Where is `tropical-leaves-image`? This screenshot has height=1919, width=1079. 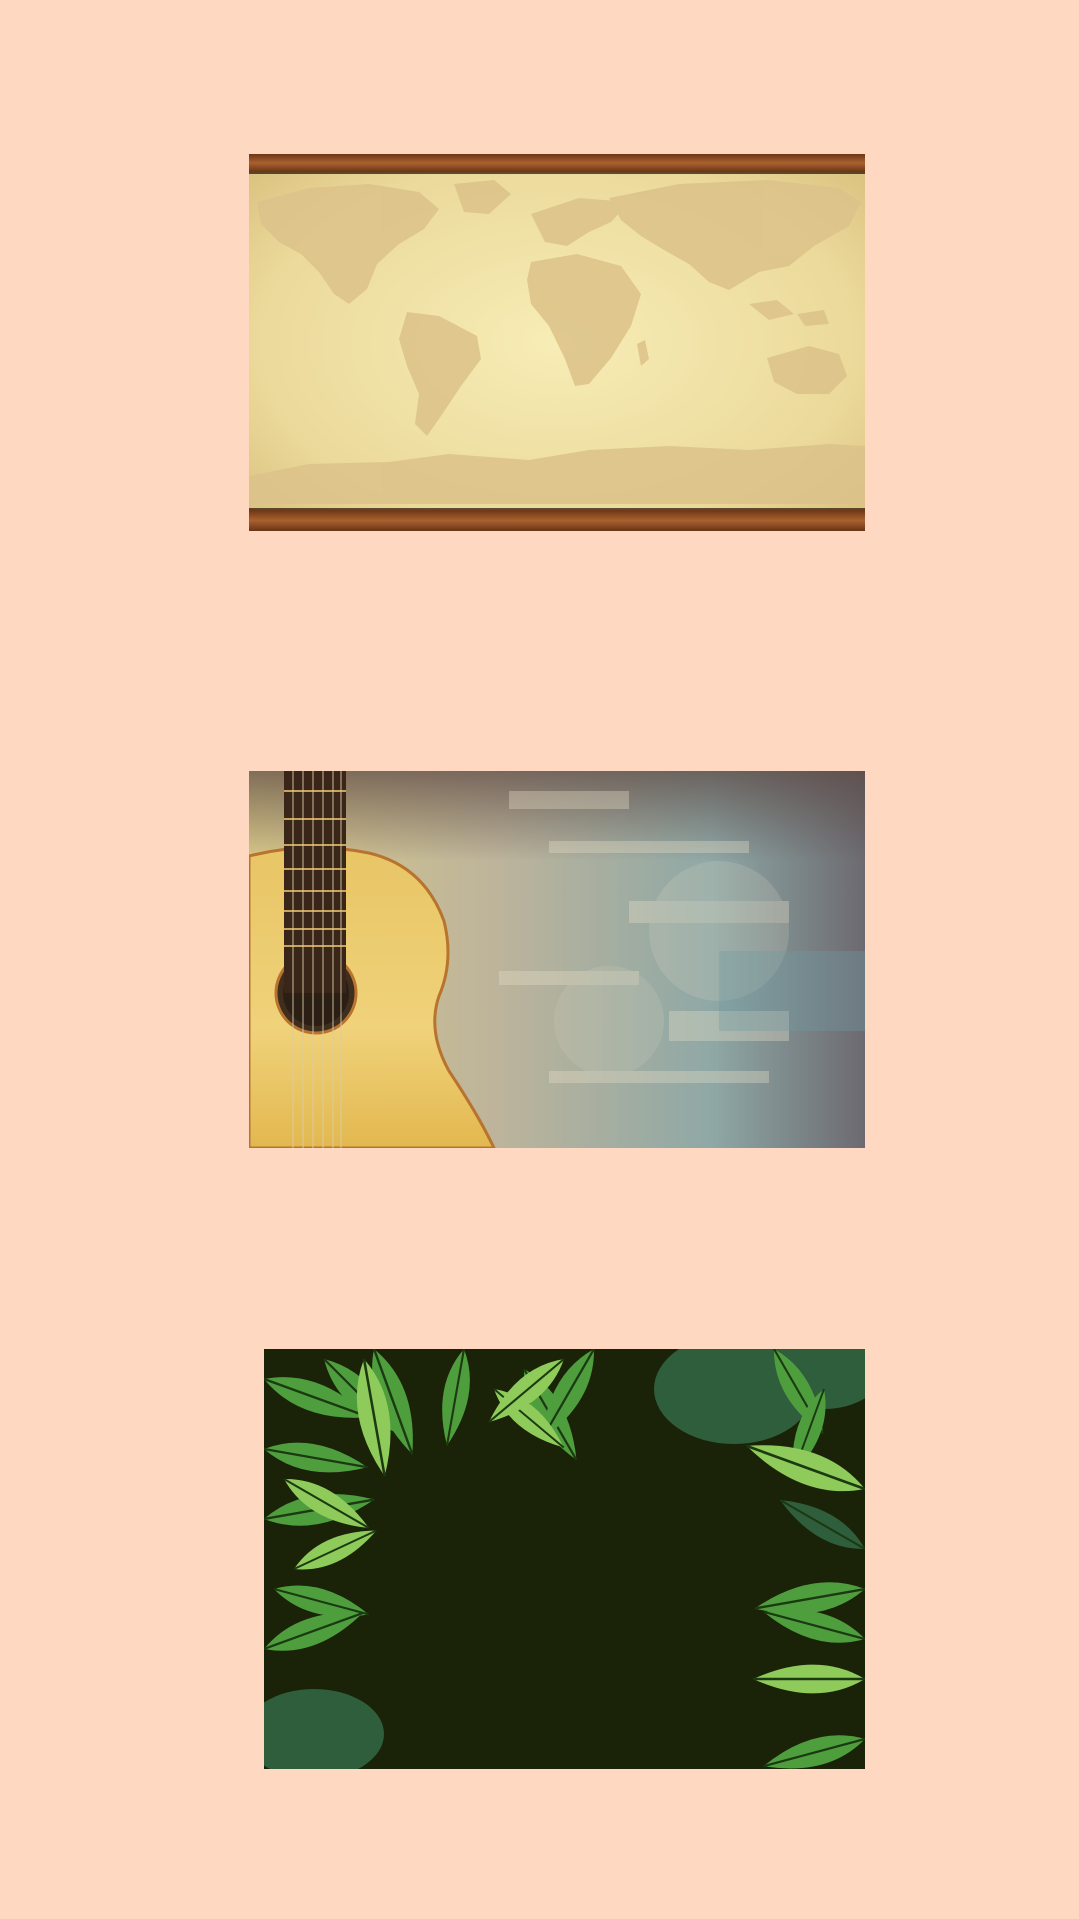 tropical-leaves-image is located at coordinates (564, 1559).